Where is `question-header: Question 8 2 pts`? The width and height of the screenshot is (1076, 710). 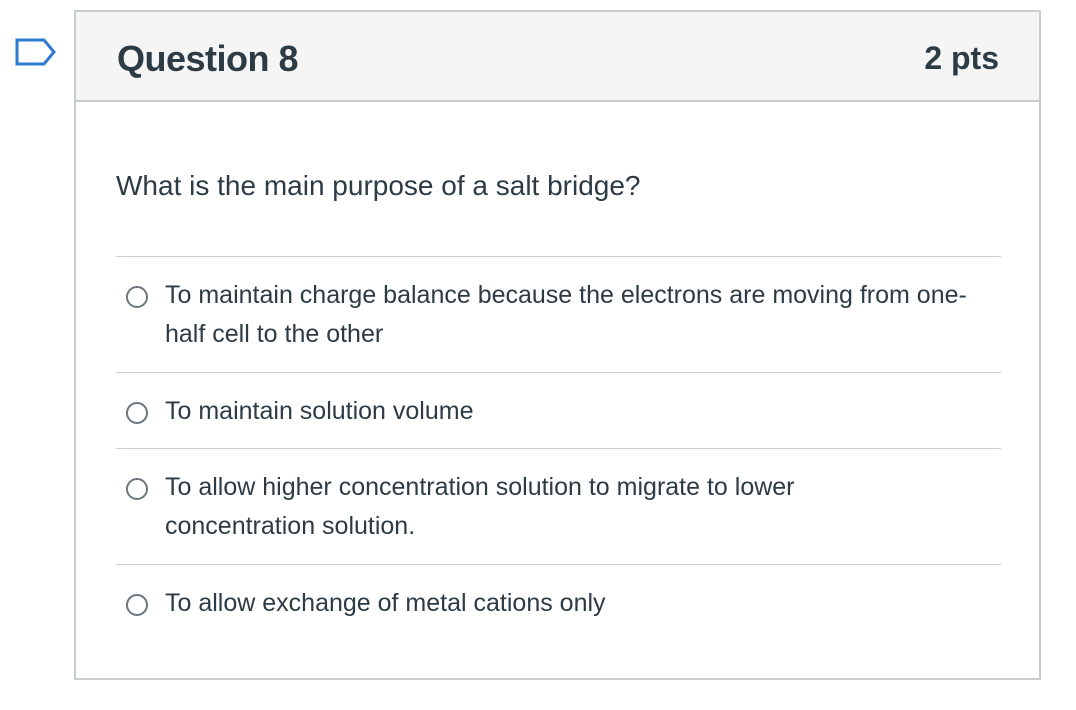 question-header: Question 8 2 pts is located at coordinates (557, 57).